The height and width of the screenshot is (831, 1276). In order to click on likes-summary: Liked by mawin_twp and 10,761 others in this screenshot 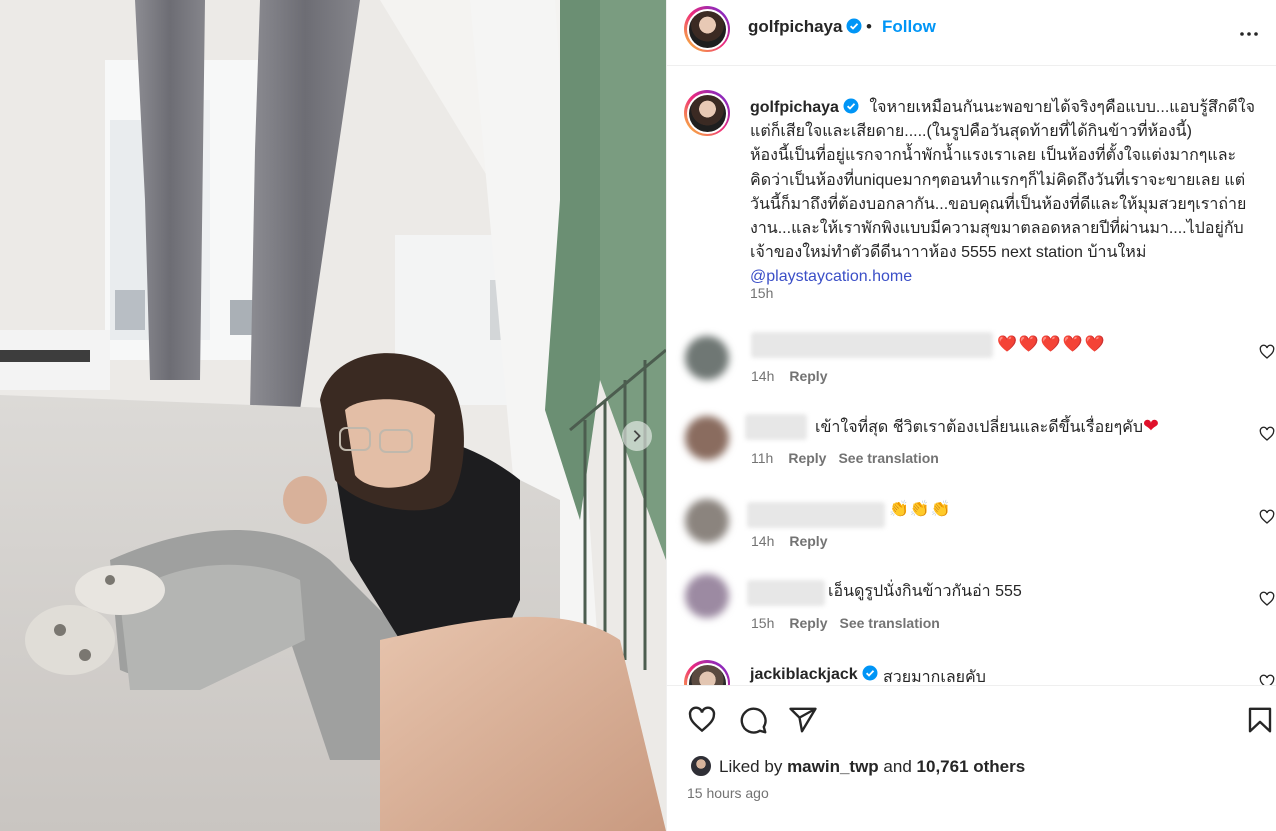, I will do `click(857, 766)`.